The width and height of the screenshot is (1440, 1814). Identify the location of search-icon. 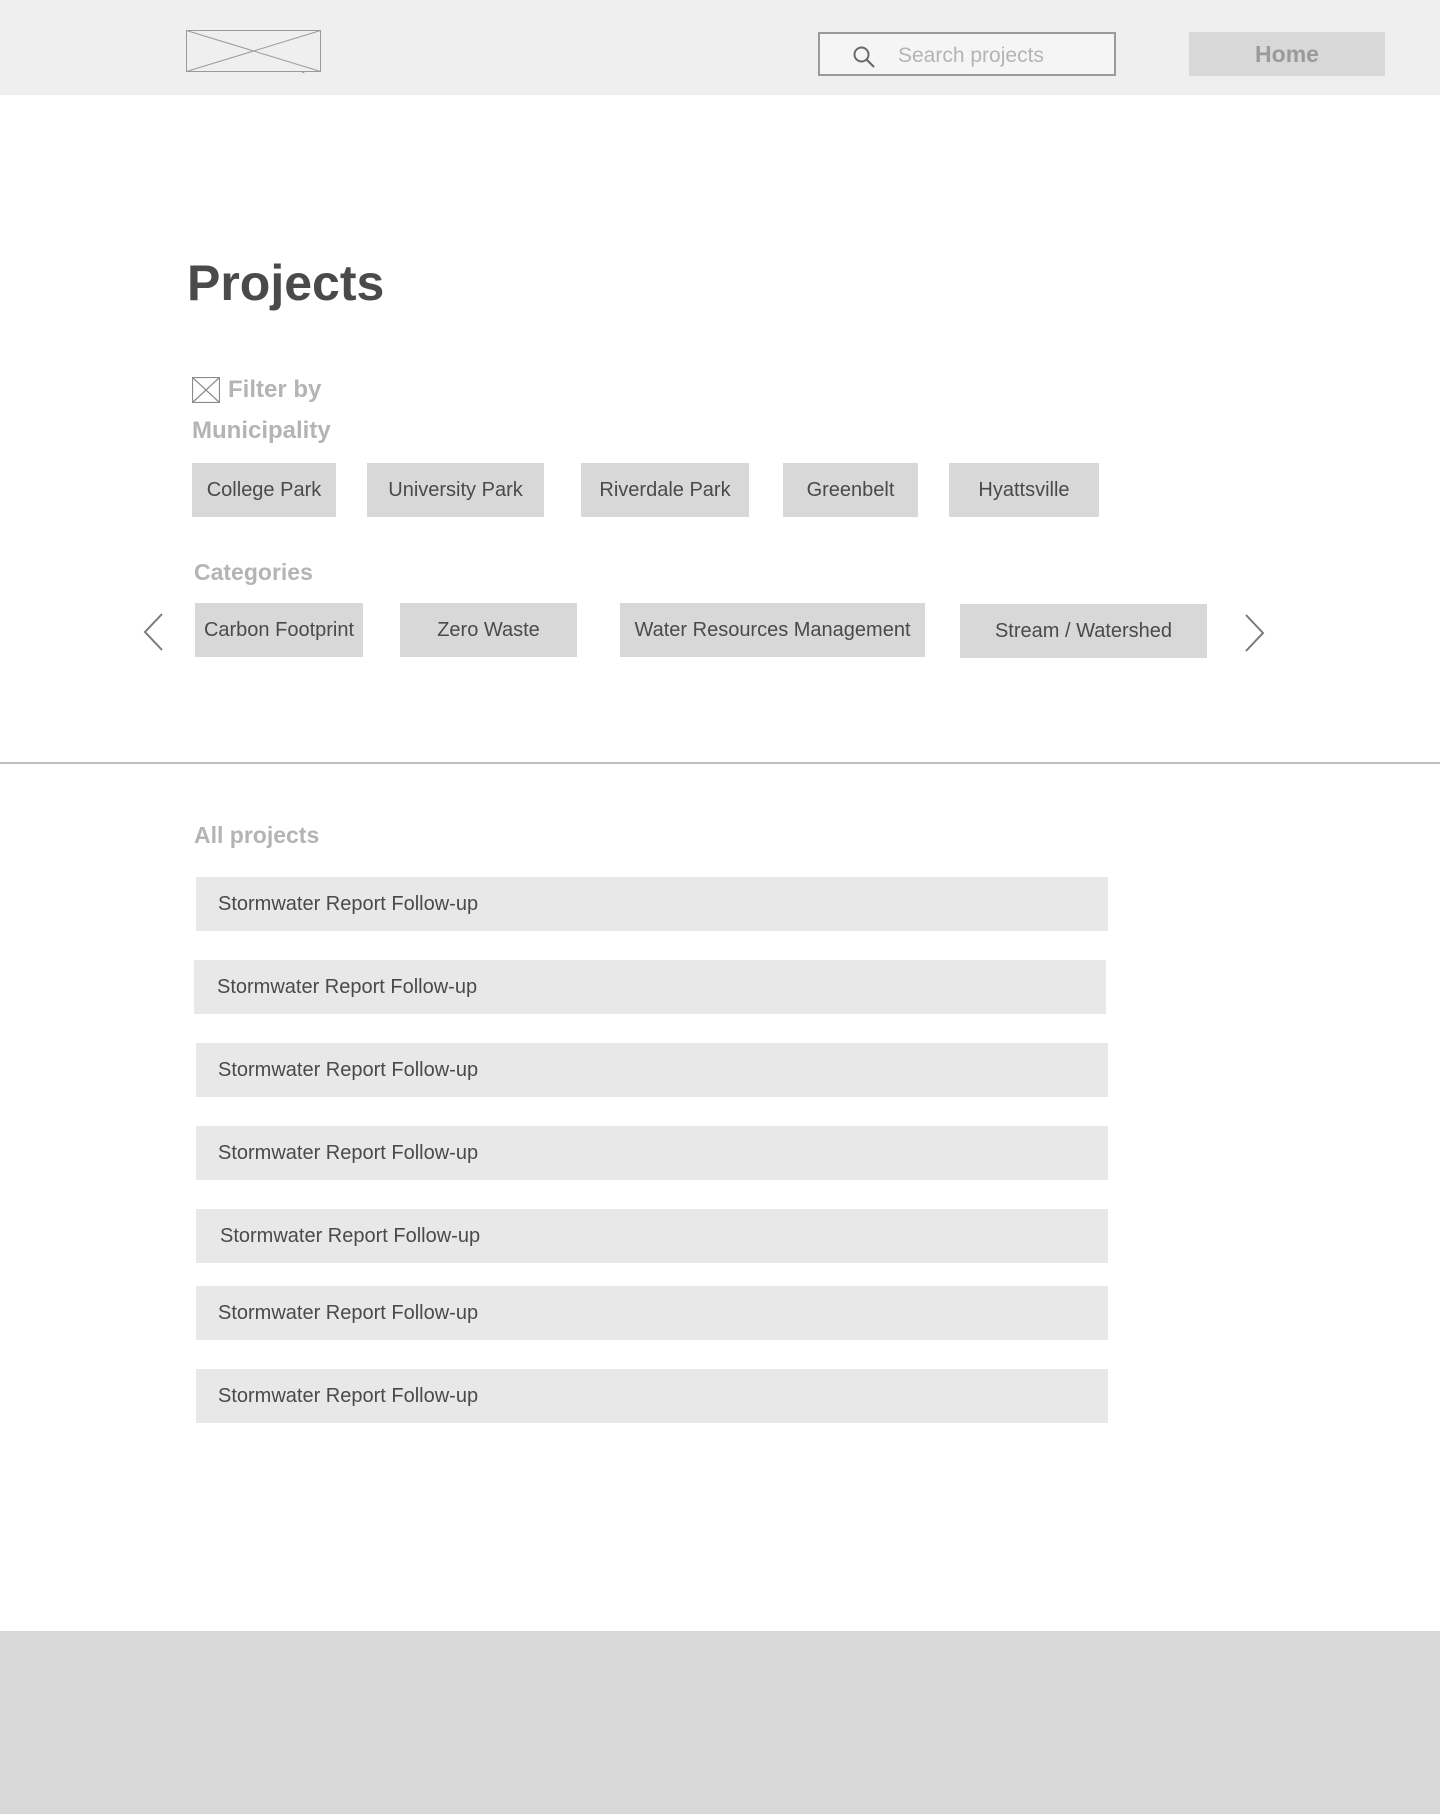
(864, 57).